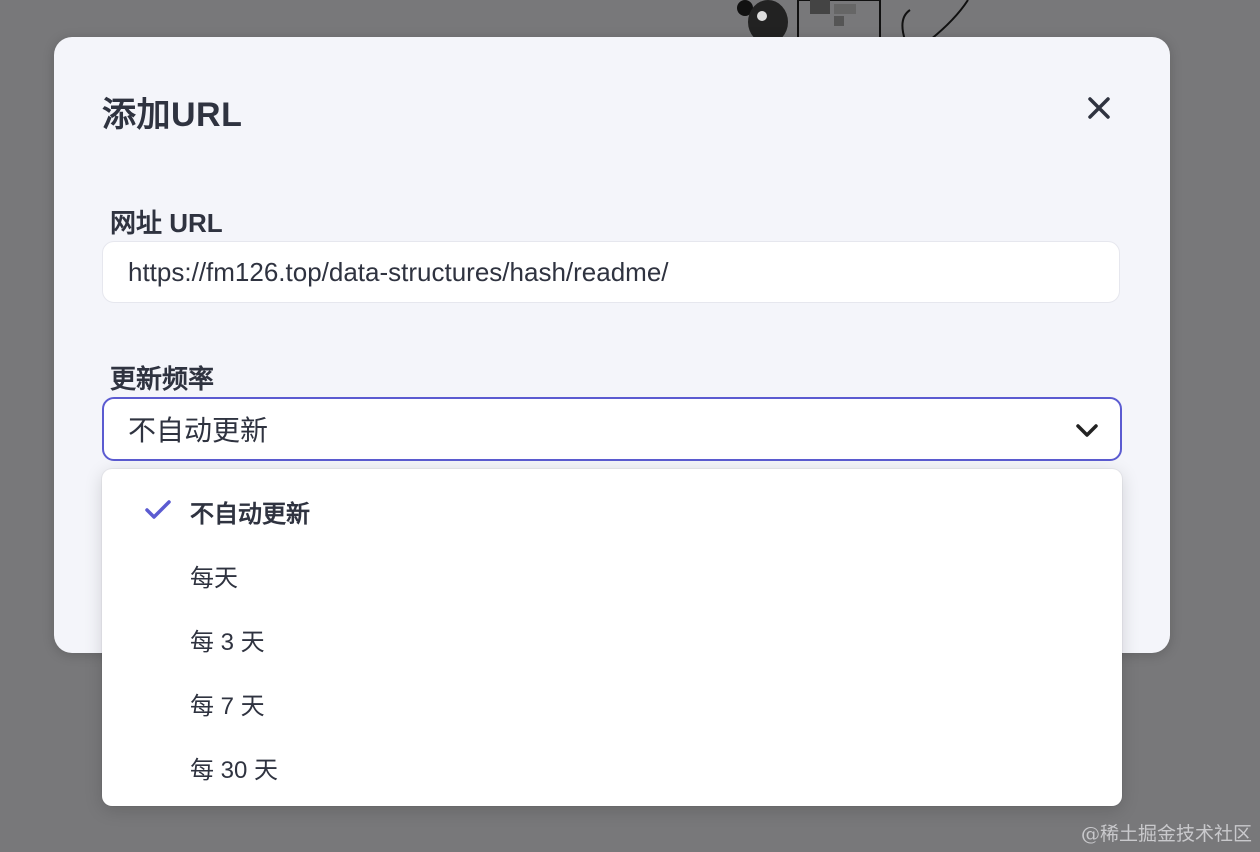  I want to click on frequency-select: 不自动更新, so click(612, 429).